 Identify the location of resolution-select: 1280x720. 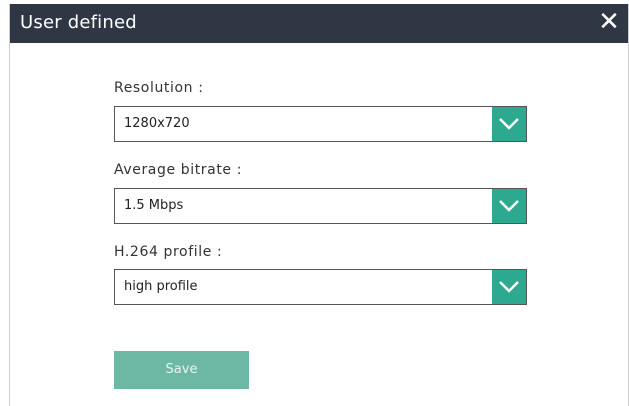
(320, 124).